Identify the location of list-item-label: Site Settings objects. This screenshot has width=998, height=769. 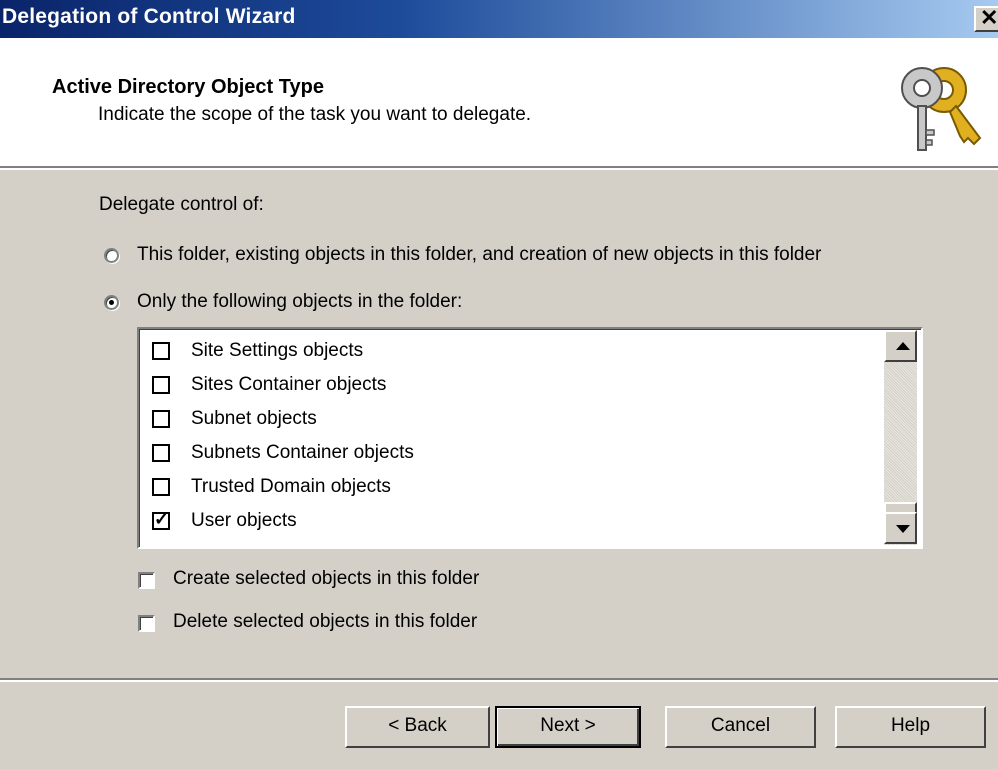
(277, 351).